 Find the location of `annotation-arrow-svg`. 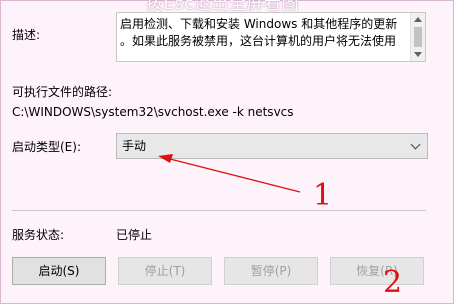

annotation-arrow-svg is located at coordinates (229, 173).